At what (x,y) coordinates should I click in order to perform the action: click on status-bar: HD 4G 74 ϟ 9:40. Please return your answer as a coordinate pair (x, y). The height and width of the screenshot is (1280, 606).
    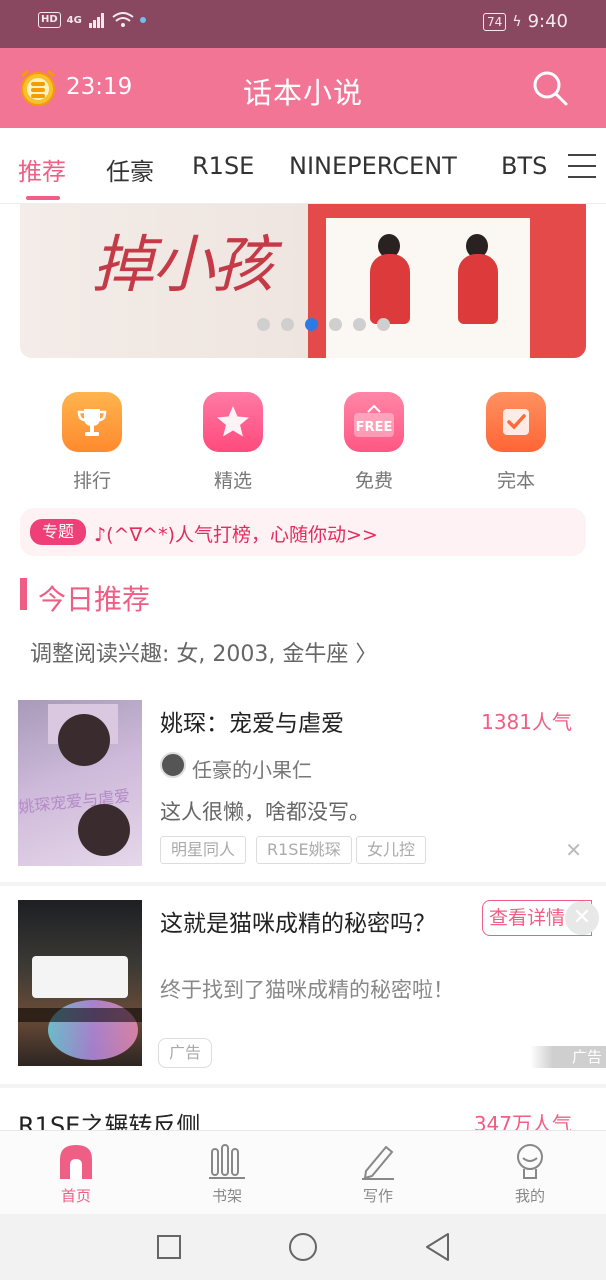
    Looking at the image, I should click on (303, 24).